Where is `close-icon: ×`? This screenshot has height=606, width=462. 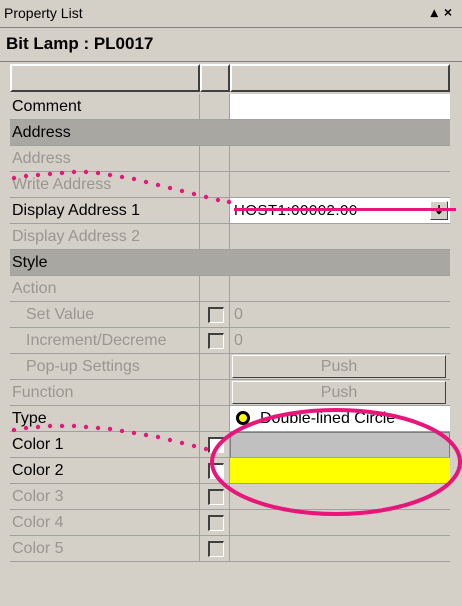
close-icon: × is located at coordinates (448, 12).